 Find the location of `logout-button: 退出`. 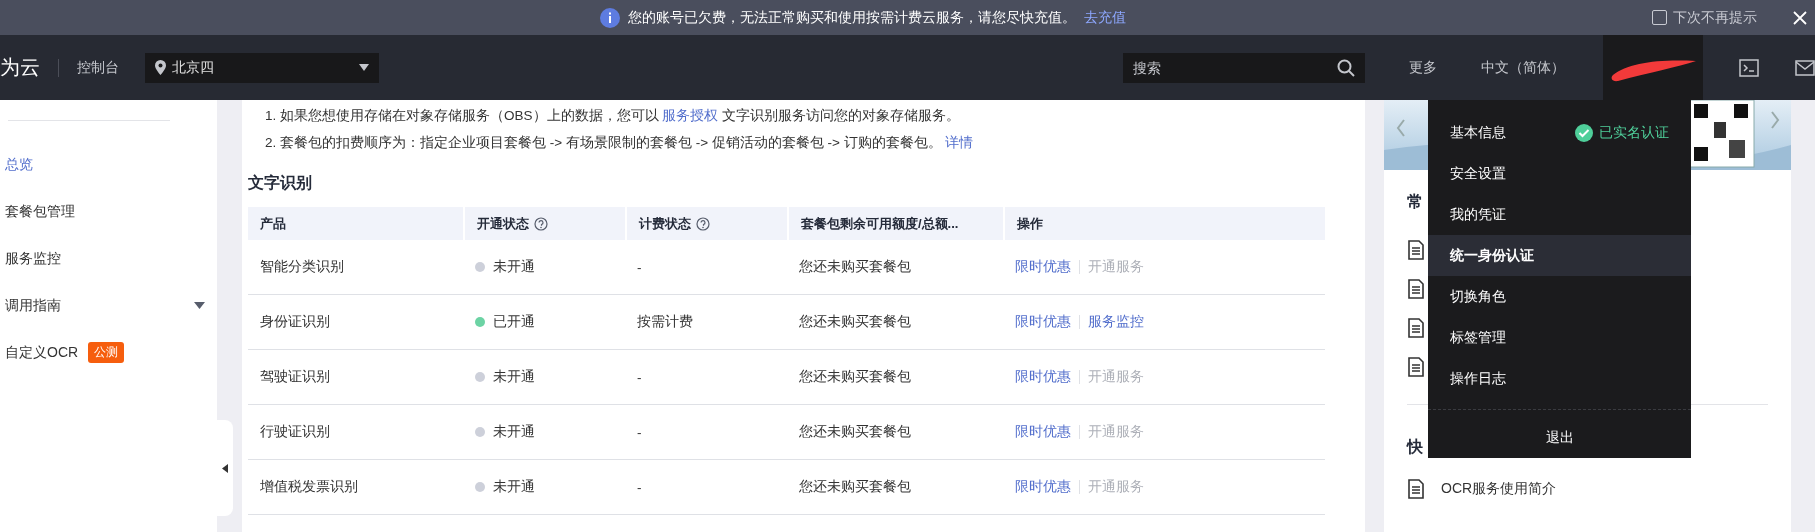

logout-button: 退出 is located at coordinates (1559, 438).